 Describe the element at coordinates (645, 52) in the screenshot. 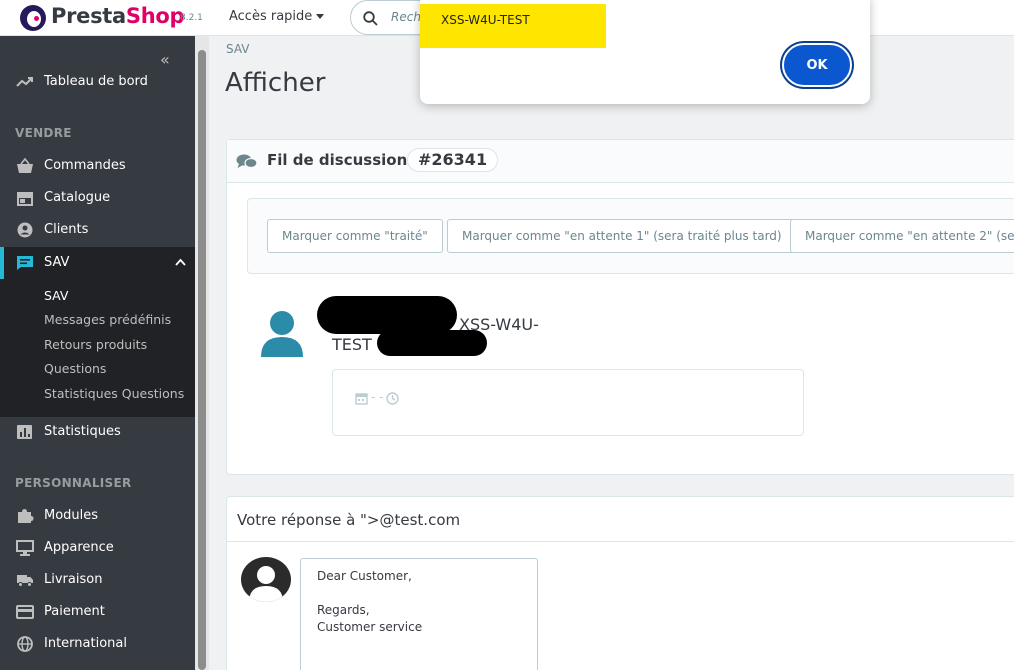

I see `alert-dialog: XSS-W4U-TEST OK` at that location.